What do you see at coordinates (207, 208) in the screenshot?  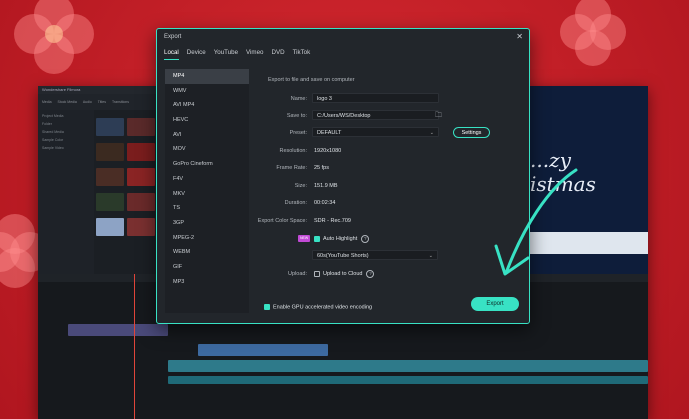 I see `format-item-ts: TS` at bounding box center [207, 208].